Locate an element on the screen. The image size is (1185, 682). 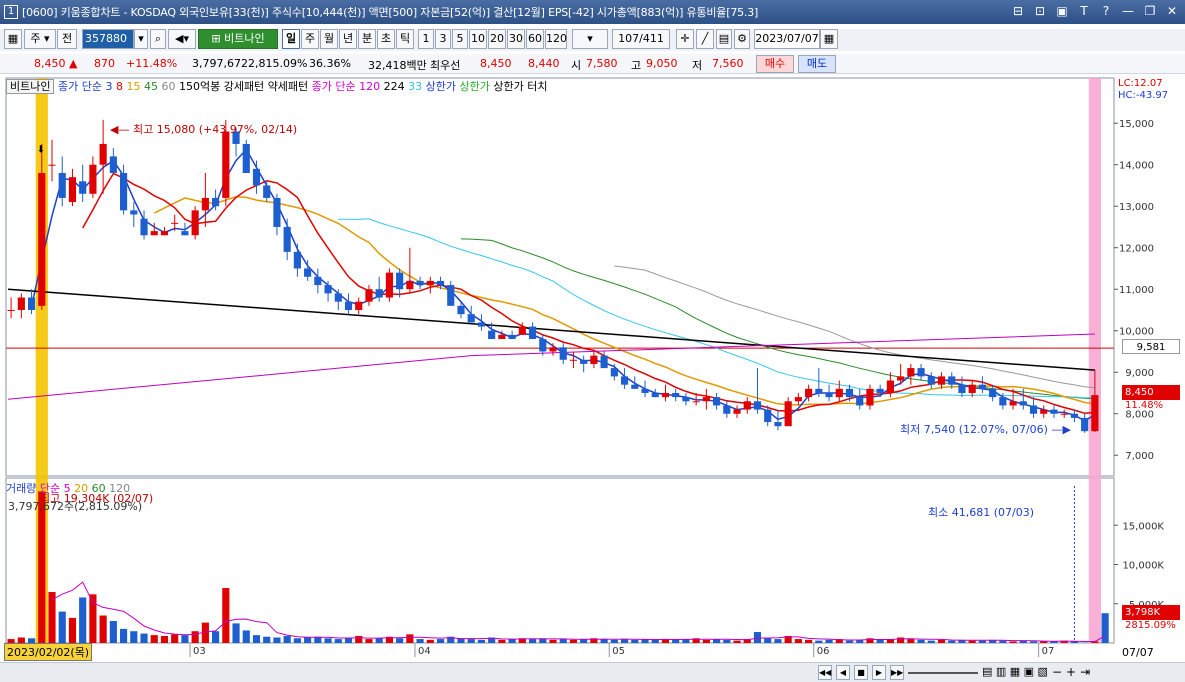
forward-icon: ▶▶ is located at coordinates (897, 672).